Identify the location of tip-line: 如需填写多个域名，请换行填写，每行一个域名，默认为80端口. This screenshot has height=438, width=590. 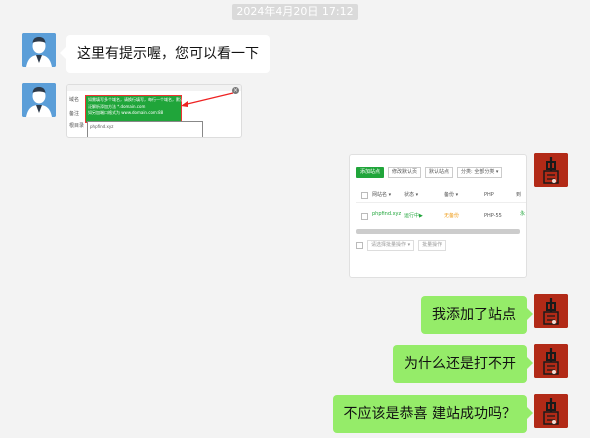
(145, 99).